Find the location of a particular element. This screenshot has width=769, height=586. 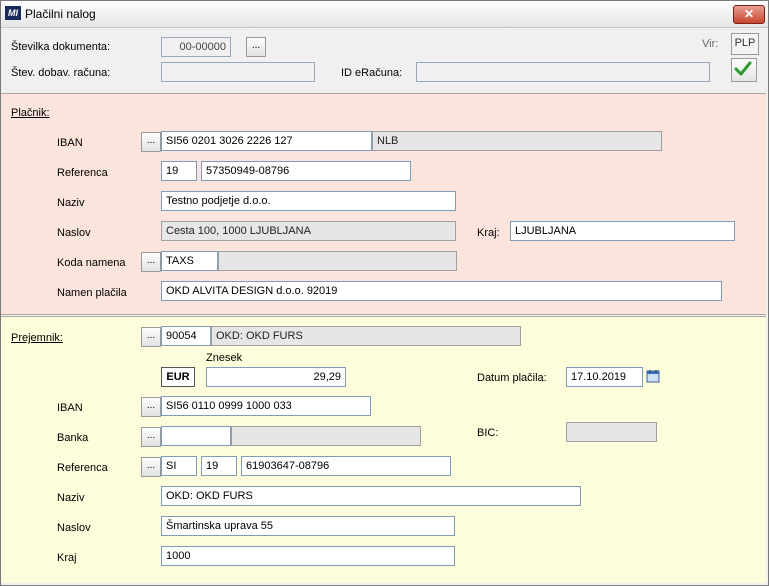

payer-name-input: Testno podjetje d.o.o. is located at coordinates (308, 201).